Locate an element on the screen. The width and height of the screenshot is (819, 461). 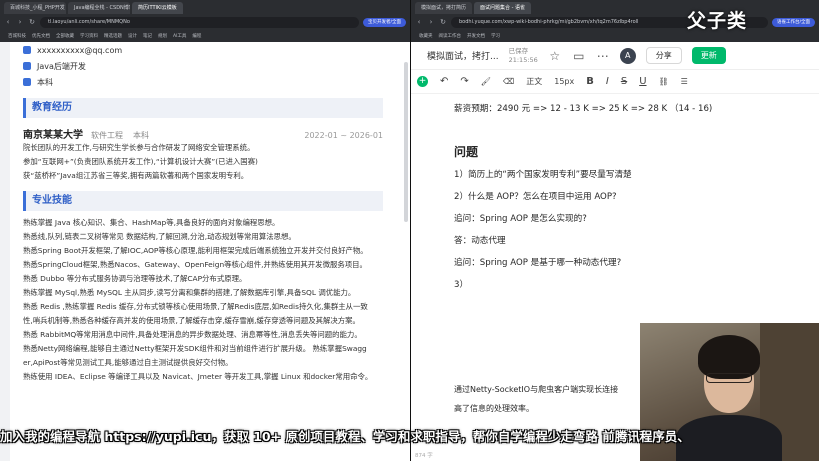
bookmark: 设计 is located at coordinates (132, 36).